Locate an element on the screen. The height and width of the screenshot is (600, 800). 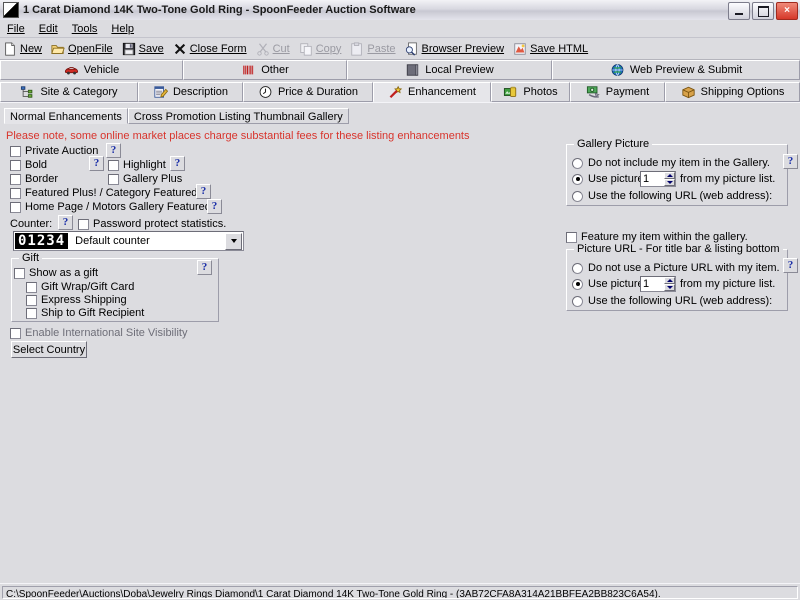
counter-label: Counter: is located at coordinates (31, 224).